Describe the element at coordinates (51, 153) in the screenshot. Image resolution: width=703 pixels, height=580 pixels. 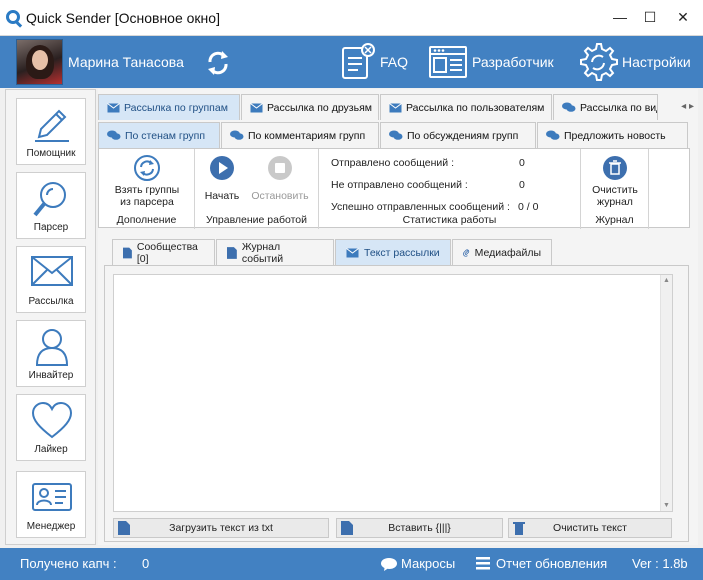
I see `sidebar-item-label: Помощник` at that location.